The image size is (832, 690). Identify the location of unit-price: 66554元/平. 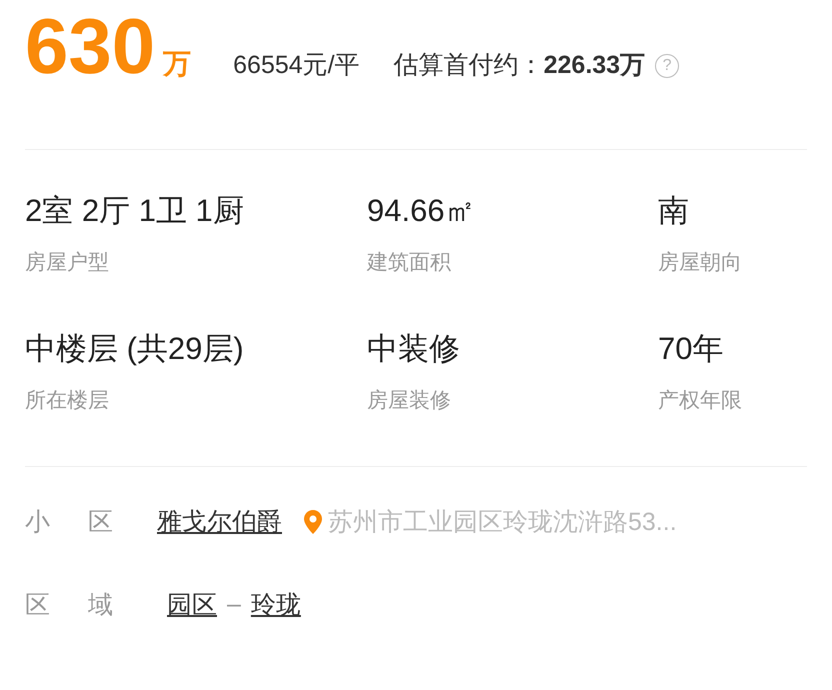
(296, 65).